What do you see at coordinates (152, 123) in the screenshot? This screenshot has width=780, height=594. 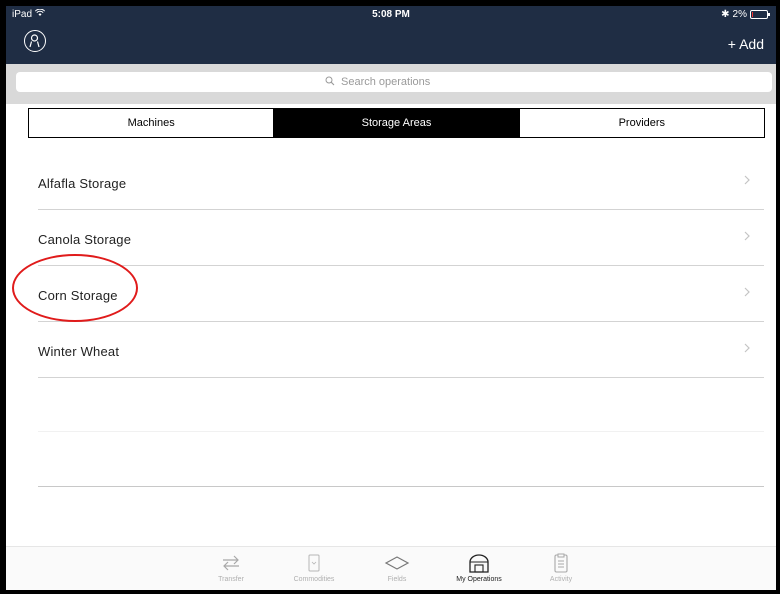 I see `segment-machines: Machines` at bounding box center [152, 123].